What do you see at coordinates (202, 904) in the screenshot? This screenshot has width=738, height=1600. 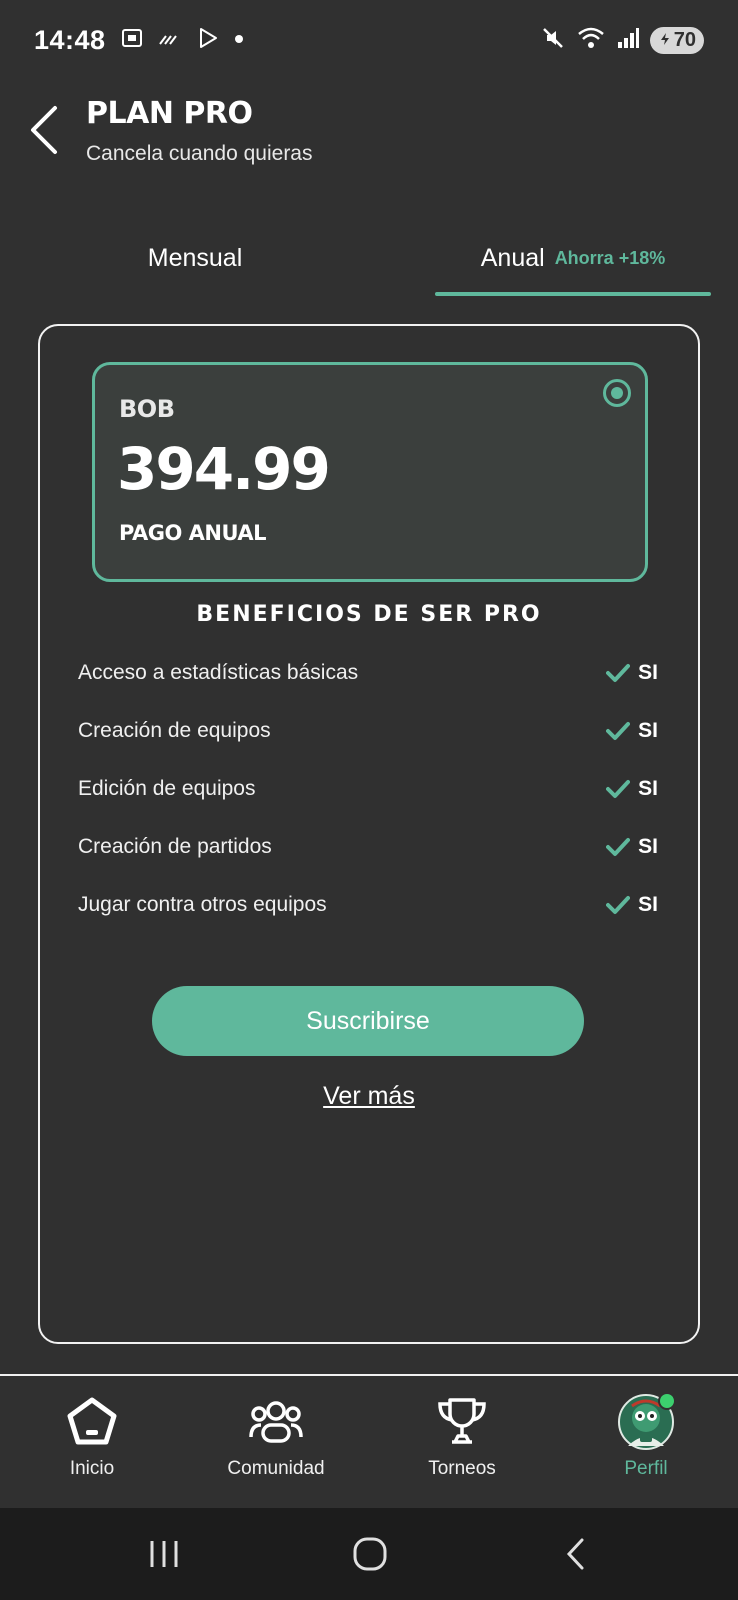 I see `benefit-label: Jugar contra otros equipos` at bounding box center [202, 904].